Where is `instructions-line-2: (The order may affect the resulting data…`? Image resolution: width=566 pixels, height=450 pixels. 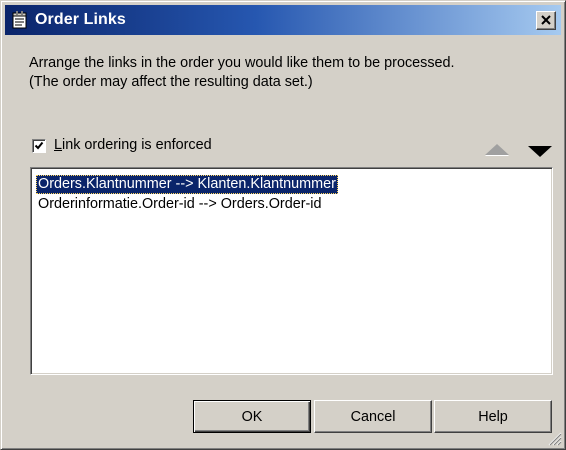
instructions-line-2: (The order may affect the resulting data… is located at coordinates (171, 82).